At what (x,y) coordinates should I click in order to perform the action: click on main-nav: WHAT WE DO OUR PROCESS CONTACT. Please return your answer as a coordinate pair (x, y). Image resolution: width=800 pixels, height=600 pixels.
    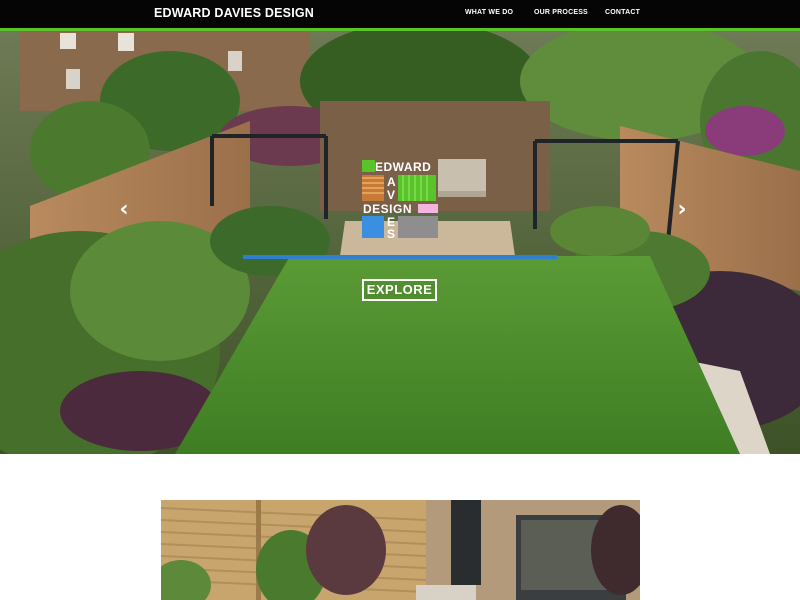
    Looking at the image, I should click on (400, 15).